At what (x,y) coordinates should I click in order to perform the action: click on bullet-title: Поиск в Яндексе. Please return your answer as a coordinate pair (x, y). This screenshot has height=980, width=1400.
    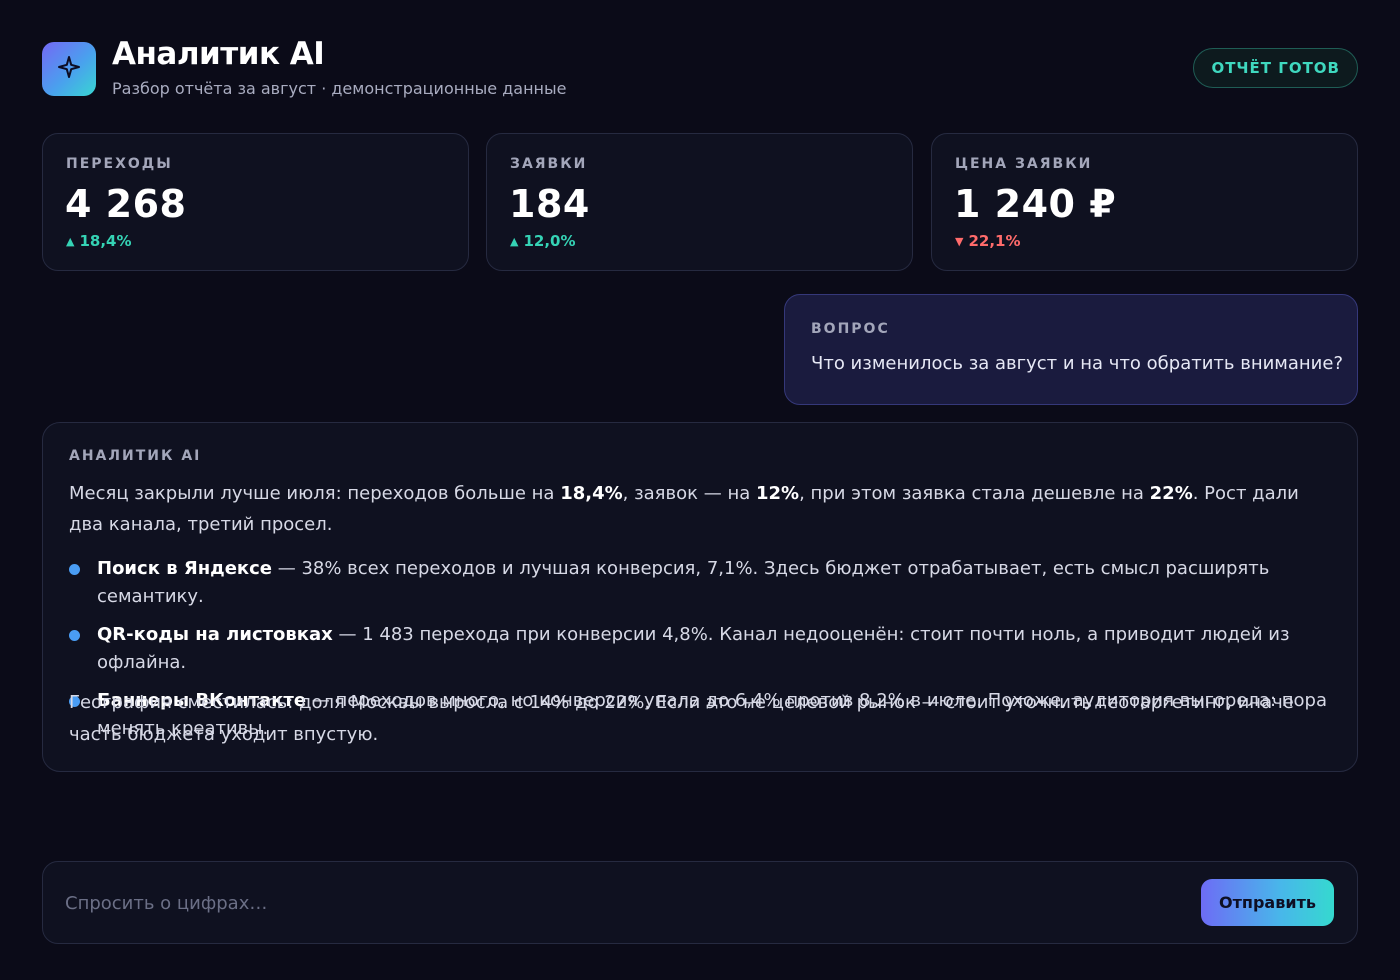
    Looking at the image, I should click on (184, 568).